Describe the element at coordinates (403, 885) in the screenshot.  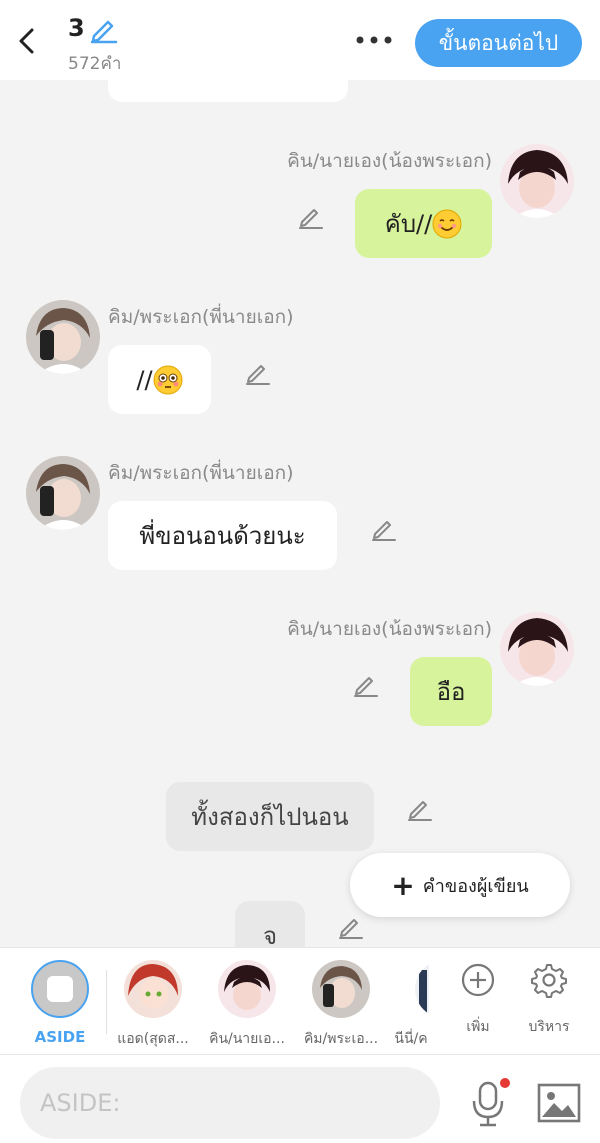
I see `plus-icon: +` at that location.